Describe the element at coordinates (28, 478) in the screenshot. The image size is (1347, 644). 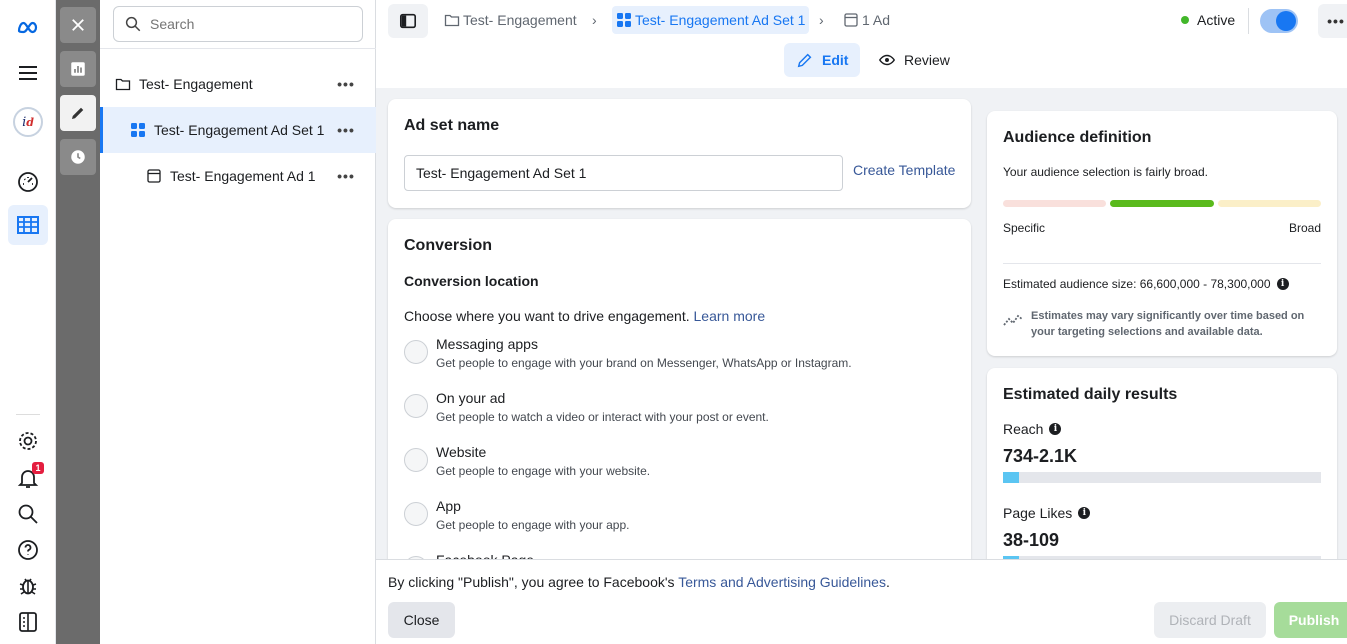
I see `bell-icon: 1` at that location.